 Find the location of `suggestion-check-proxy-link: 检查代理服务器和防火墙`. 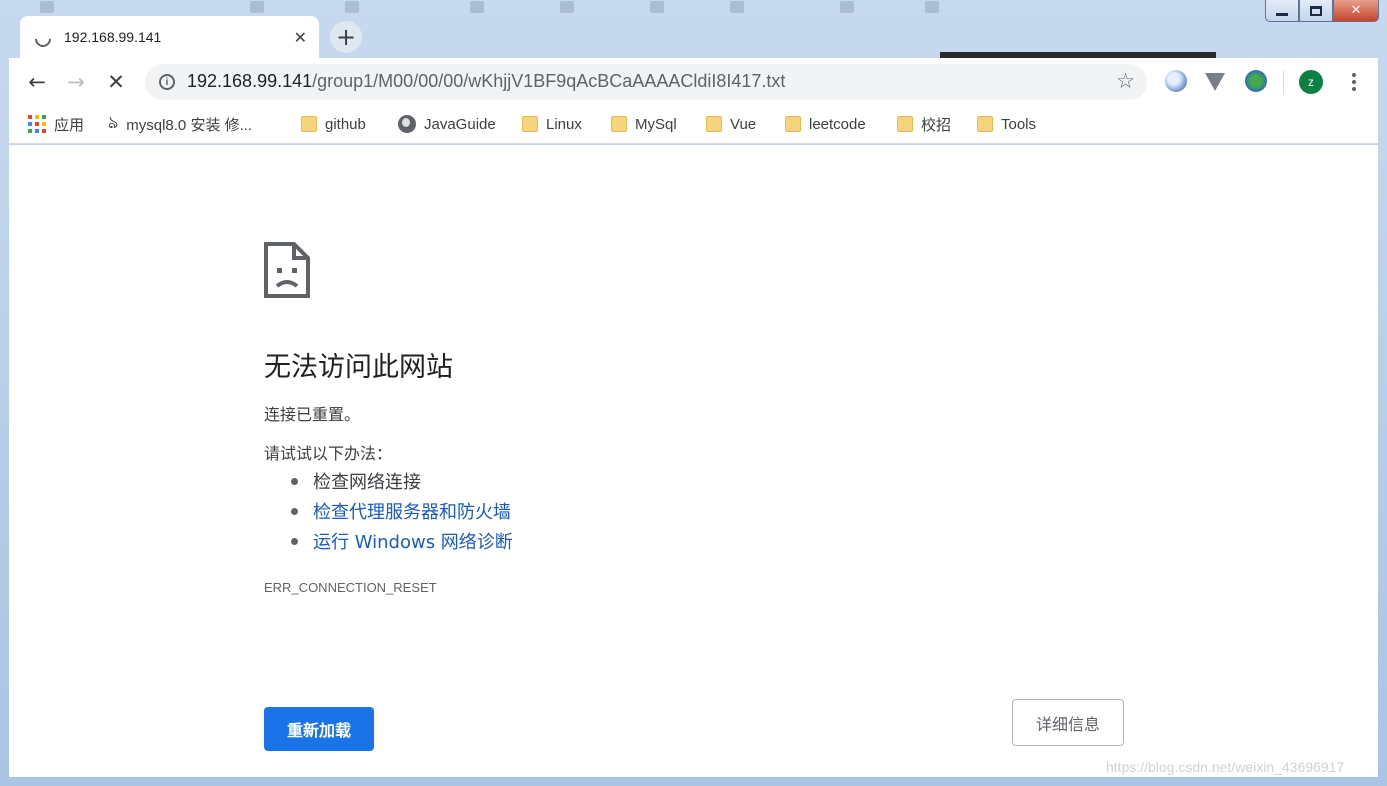

suggestion-check-proxy-link: 检查代理服务器和防火墙 is located at coordinates (402, 511).